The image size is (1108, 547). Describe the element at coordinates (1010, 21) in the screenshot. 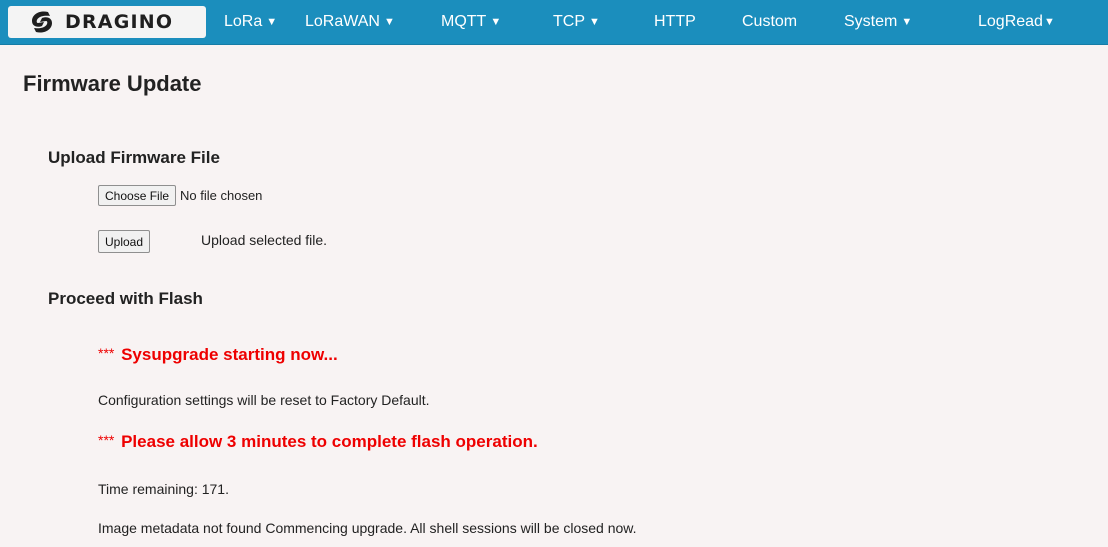

I see `nav-label: LogRead` at that location.